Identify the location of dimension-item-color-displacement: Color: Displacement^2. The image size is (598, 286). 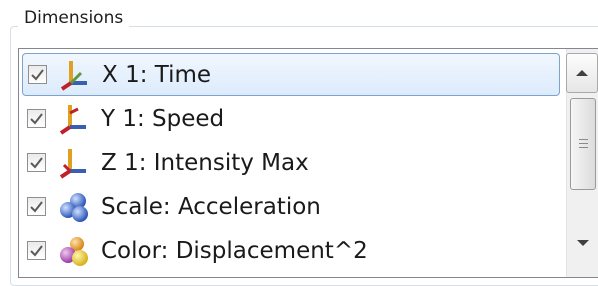
(291, 250).